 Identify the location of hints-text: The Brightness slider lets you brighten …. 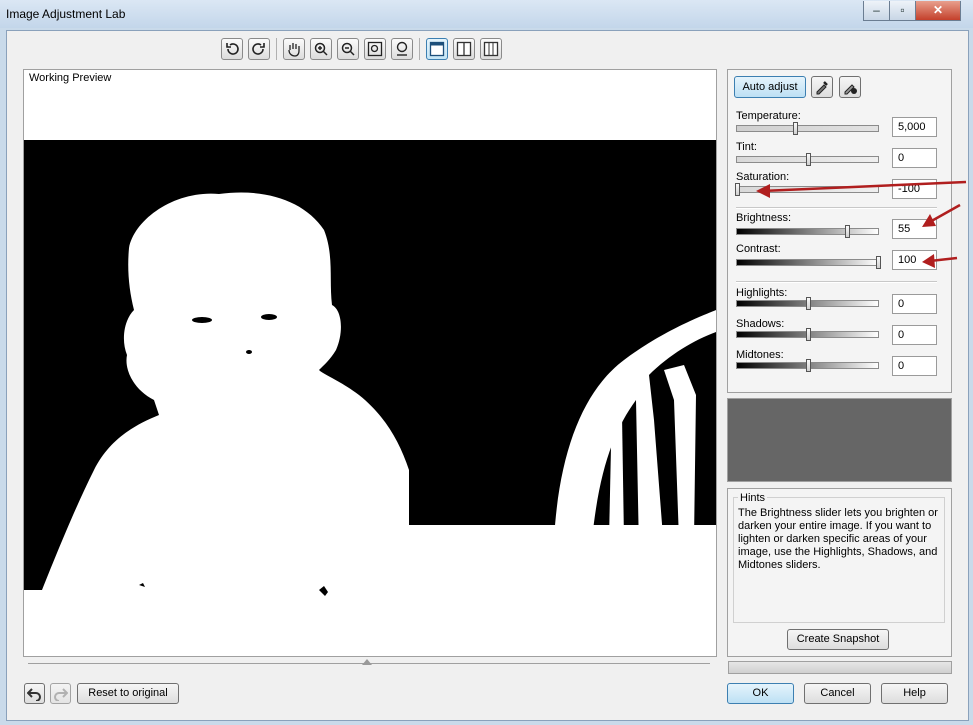
(838, 539).